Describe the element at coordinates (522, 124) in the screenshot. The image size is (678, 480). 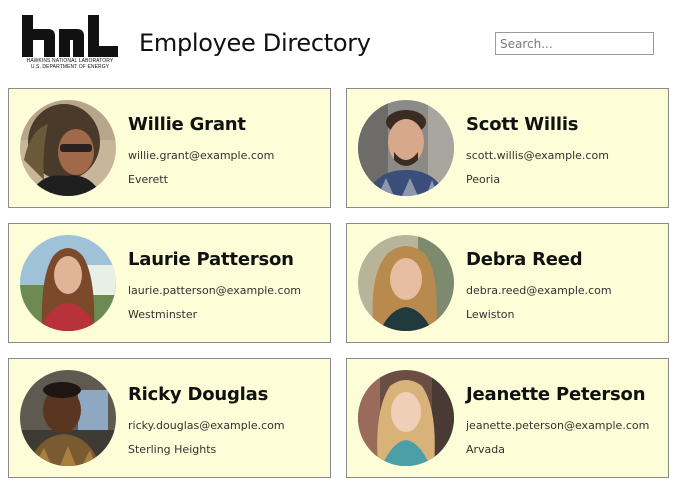
I see `employee-name: Scott Willis` at that location.